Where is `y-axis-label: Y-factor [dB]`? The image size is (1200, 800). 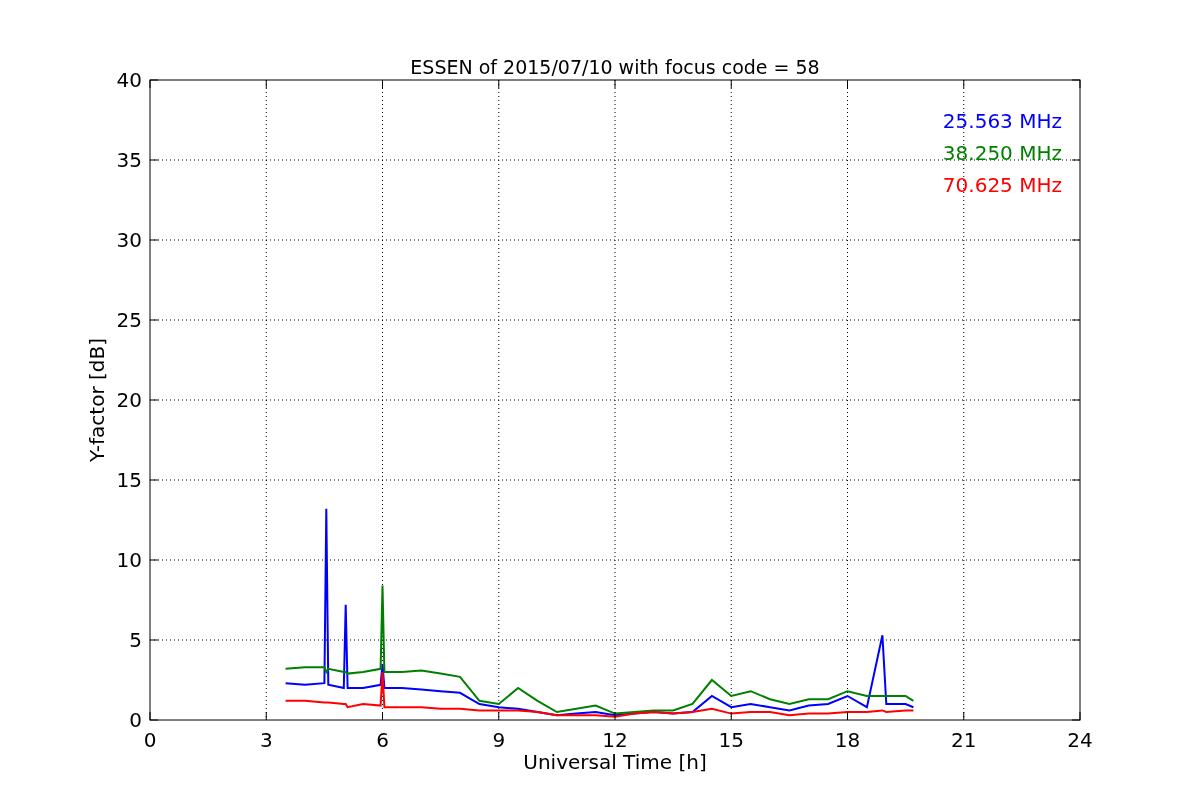
y-axis-label: Y-factor [dB] is located at coordinates (97, 400).